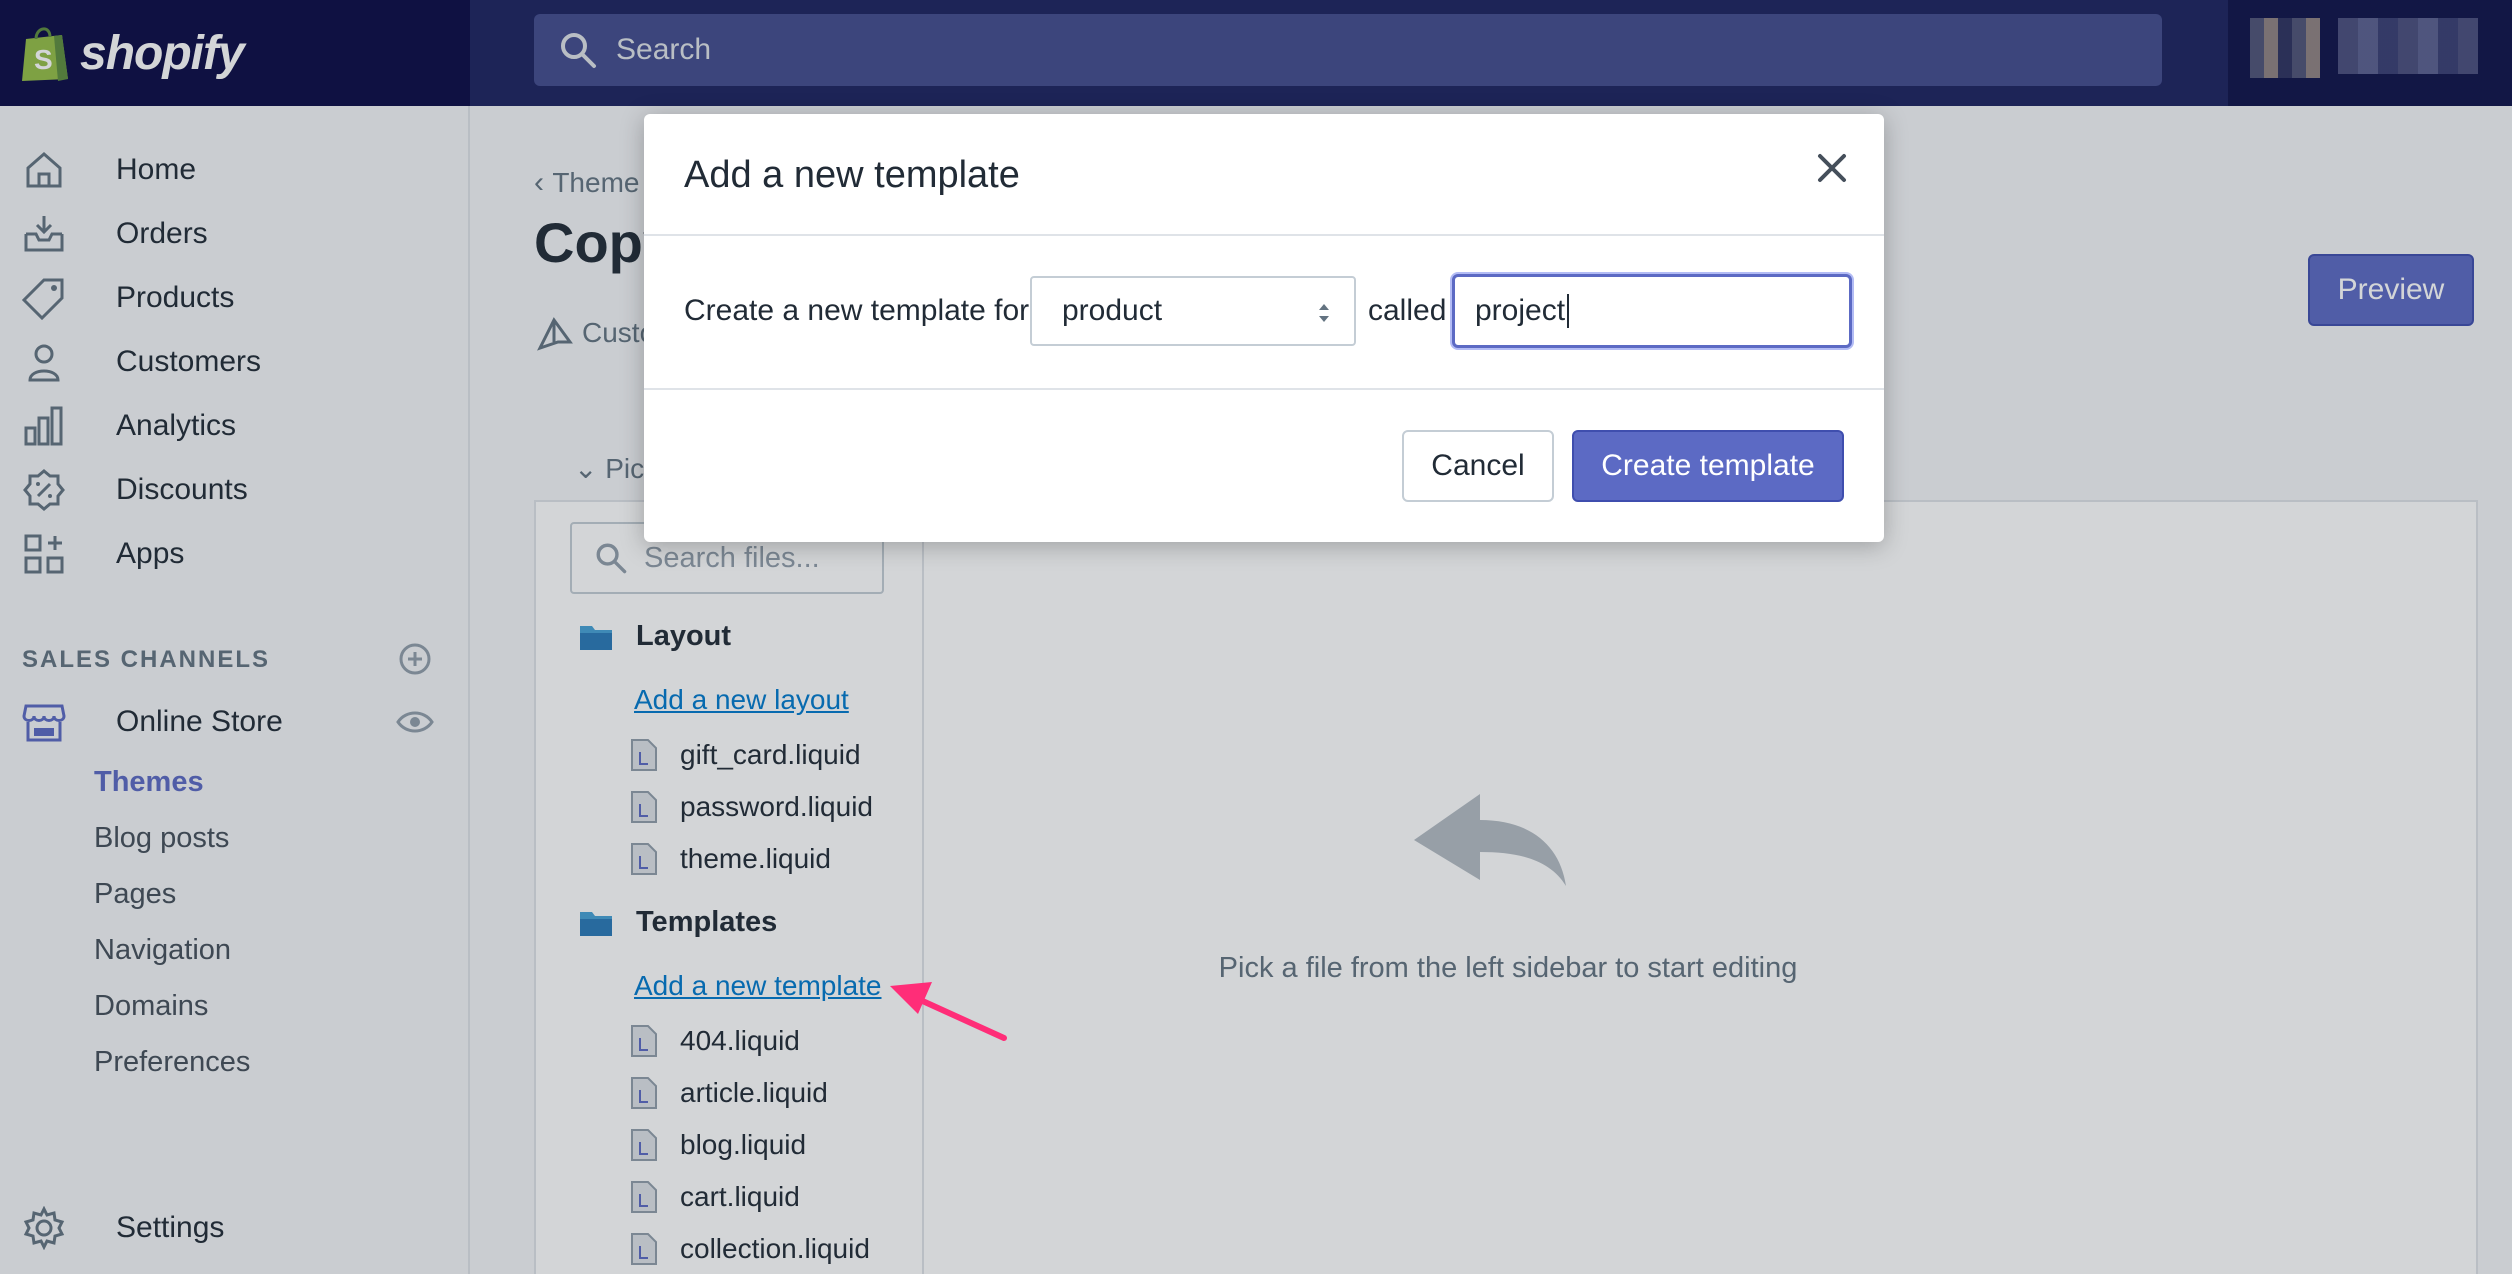  Describe the element at coordinates (1478, 466) in the screenshot. I see `cancel-button: Cancel` at that location.